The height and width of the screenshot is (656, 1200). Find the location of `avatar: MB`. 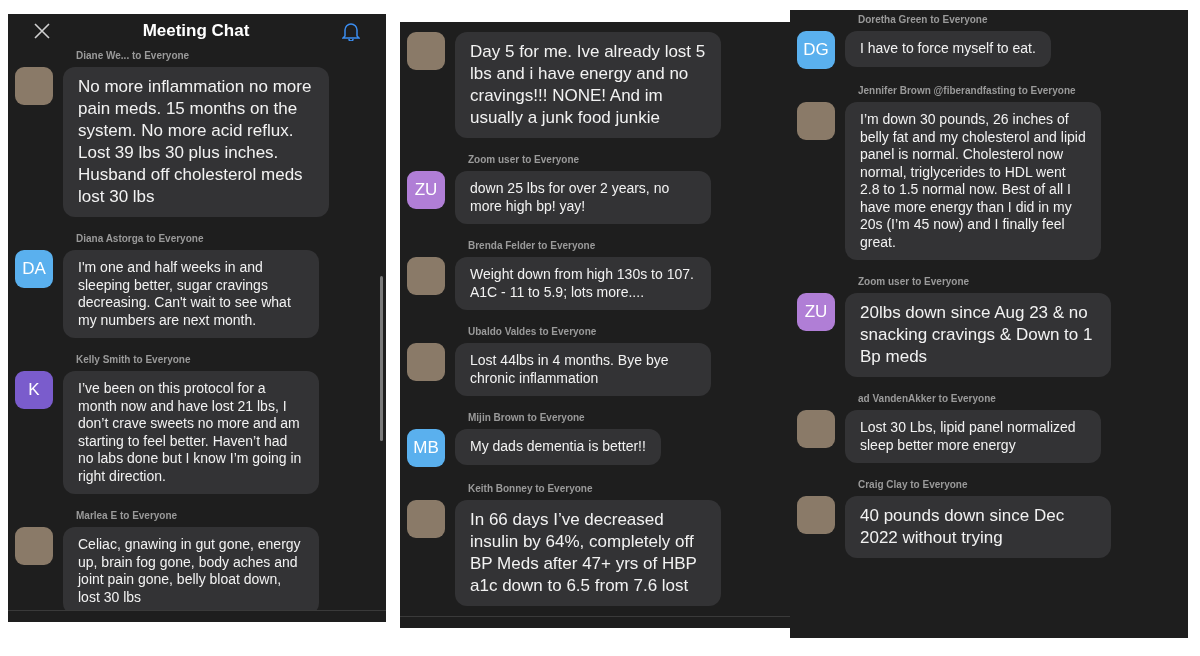

avatar: MB is located at coordinates (426, 448).